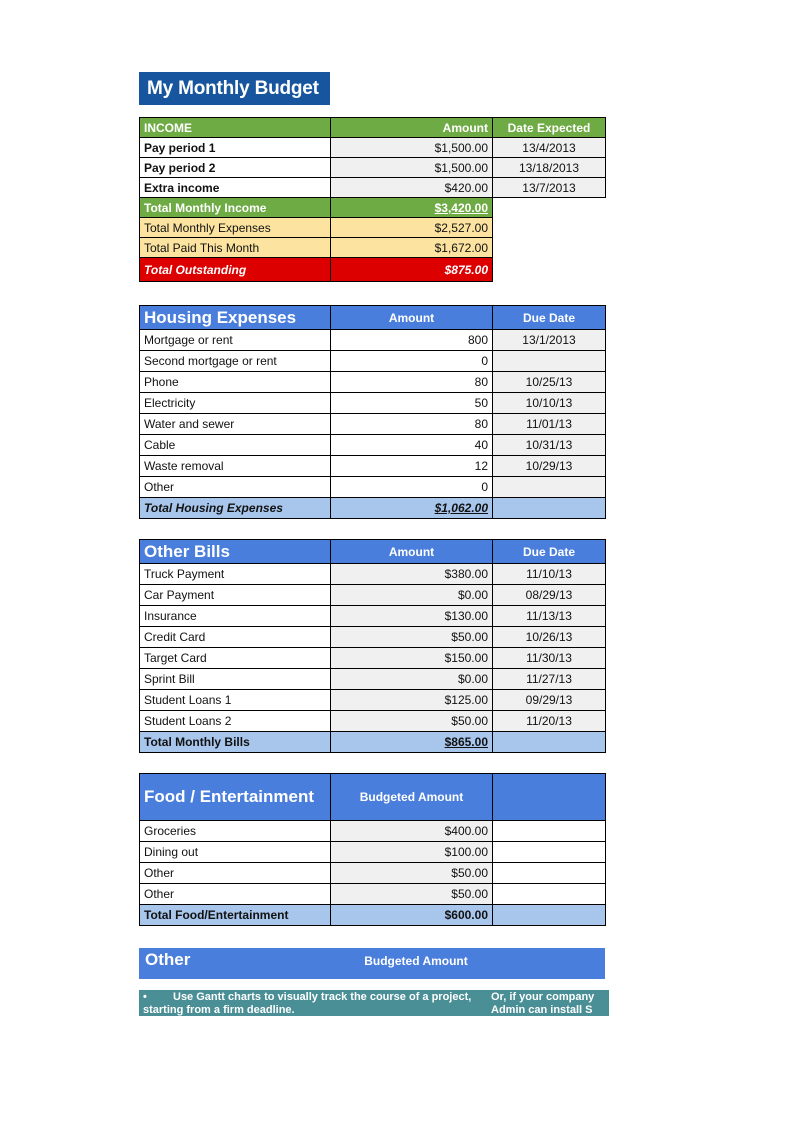 The height and width of the screenshot is (1124, 795). I want to click on income-row-date: 13/18/2013, so click(549, 167).